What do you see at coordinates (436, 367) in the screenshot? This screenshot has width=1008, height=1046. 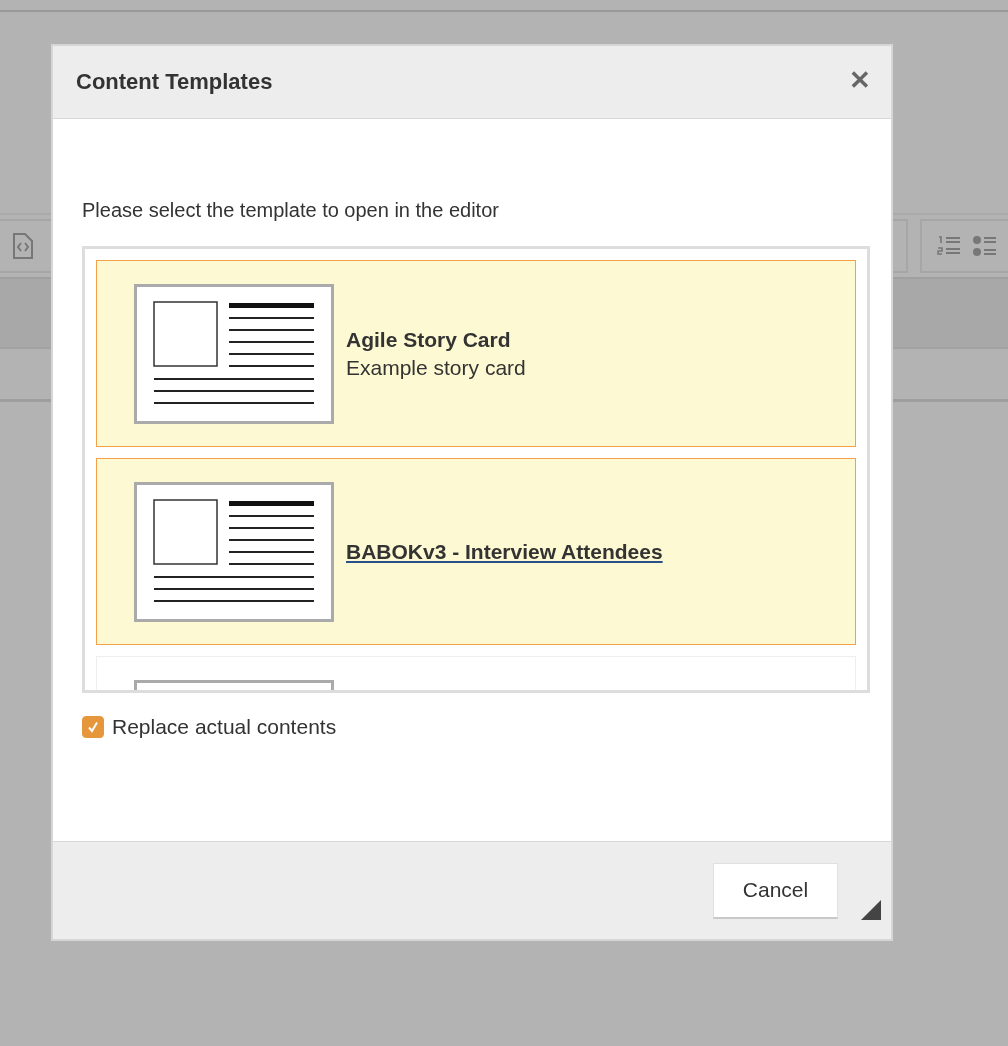 I see `template-description: Example story card` at bounding box center [436, 367].